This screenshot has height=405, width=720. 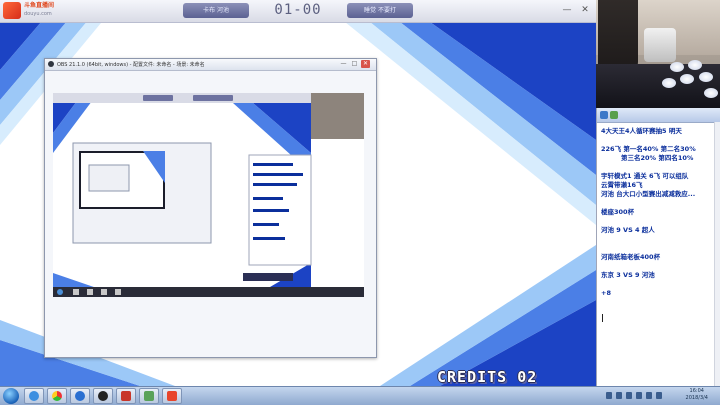 What do you see at coordinates (38, 14) in the screenshot?
I see `brand-sub: douyu.com` at bounding box center [38, 14].